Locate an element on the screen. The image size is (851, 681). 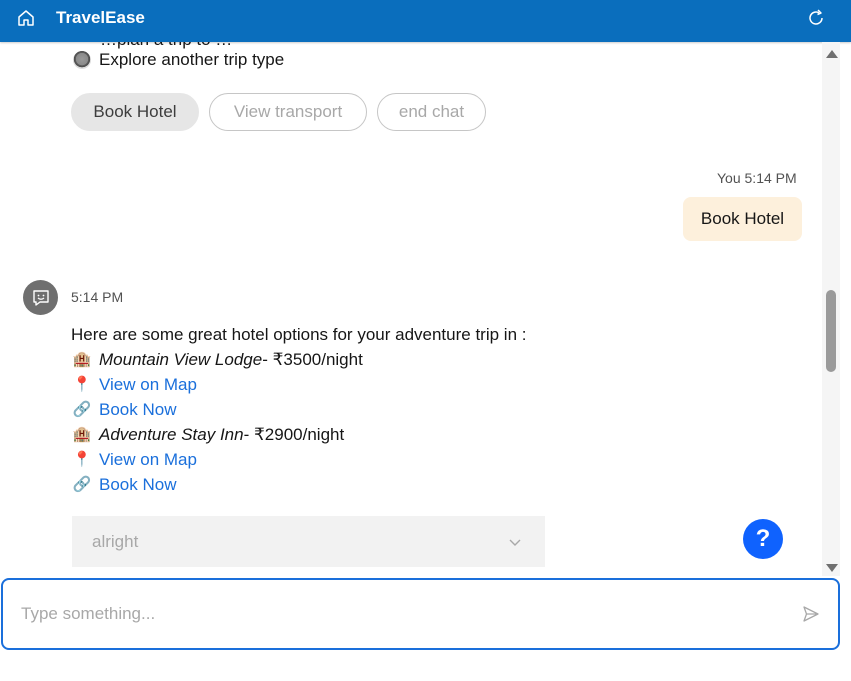
dropdown-selected-value: alright is located at coordinates (115, 541).